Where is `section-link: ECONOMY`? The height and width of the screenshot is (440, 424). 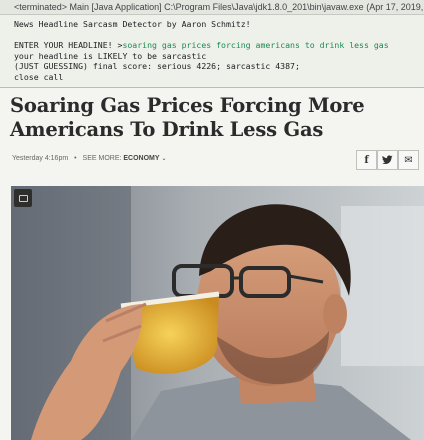 section-link: ECONOMY is located at coordinates (141, 158).